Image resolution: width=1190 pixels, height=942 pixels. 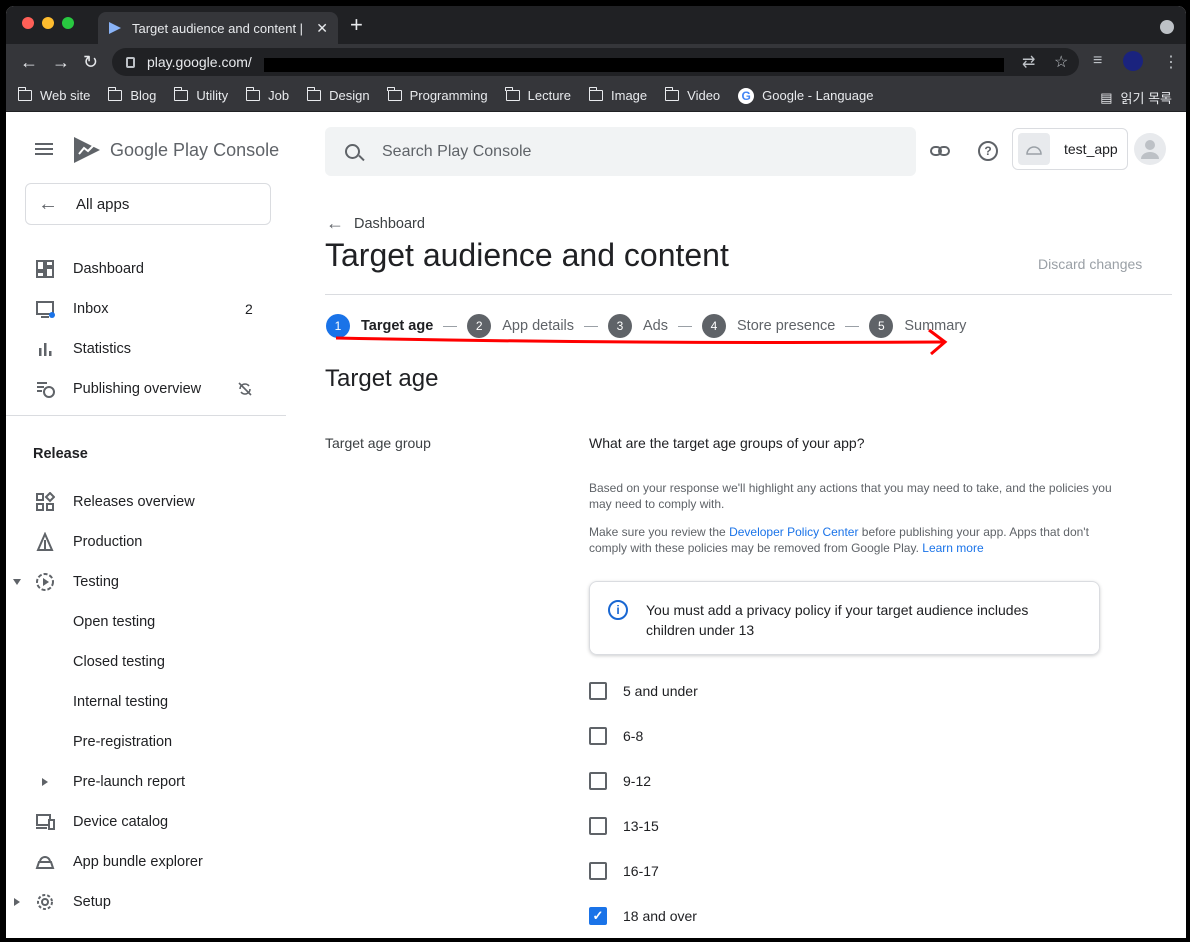 What do you see at coordinates (634, 65) in the screenshot?
I see `redacted-url` at bounding box center [634, 65].